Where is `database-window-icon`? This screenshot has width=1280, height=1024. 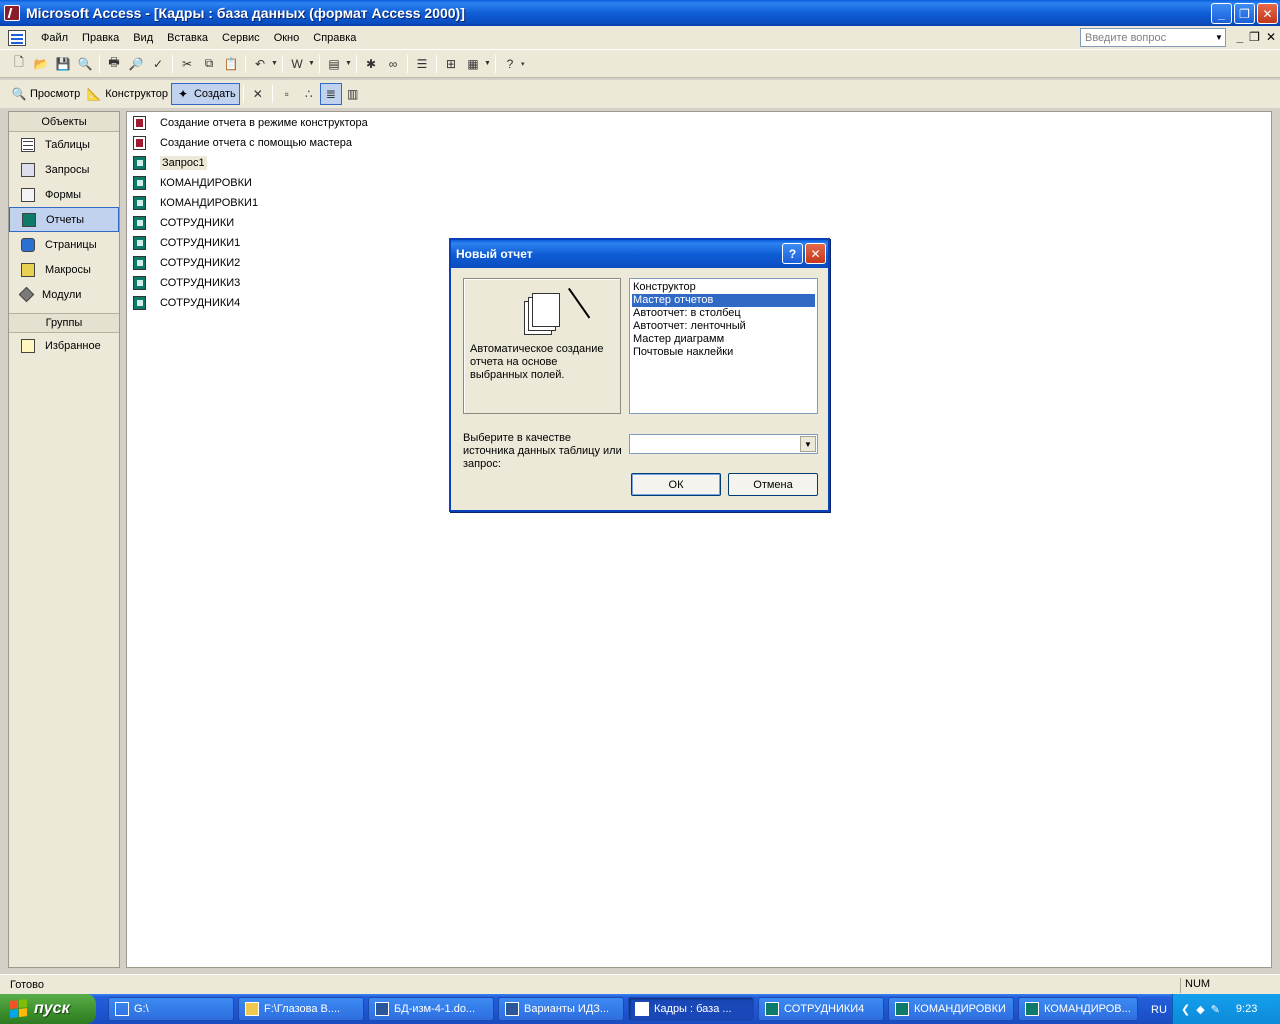 database-window-icon is located at coordinates (17, 37).